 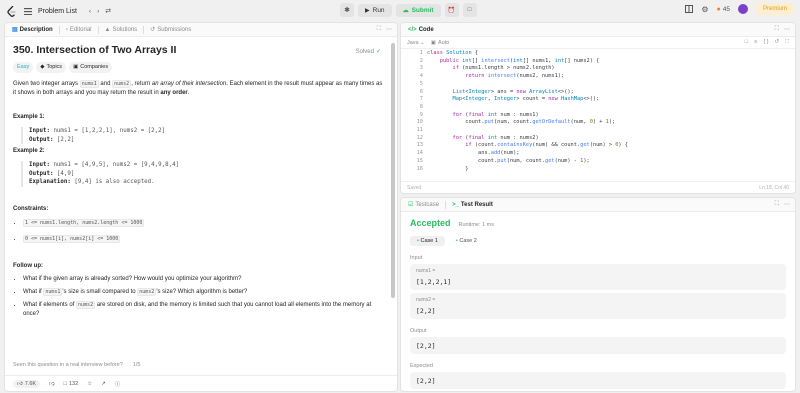 What do you see at coordinates (89, 384) in the screenshot?
I see `star-icon: ☆` at bounding box center [89, 384].